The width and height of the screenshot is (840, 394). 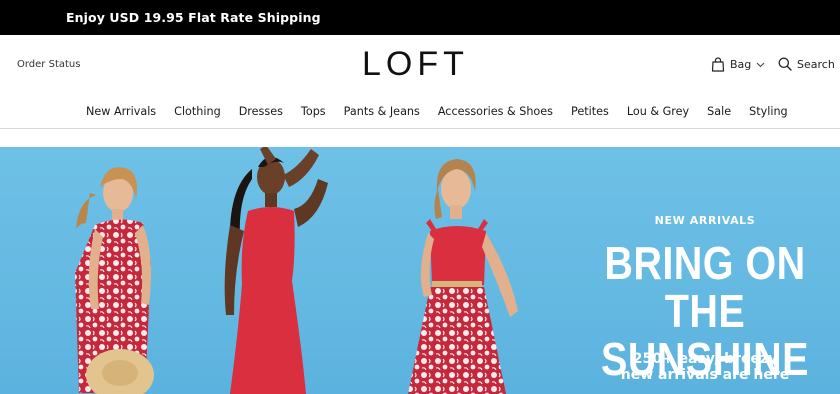 I want to click on search-label: Search, so click(x=816, y=64).